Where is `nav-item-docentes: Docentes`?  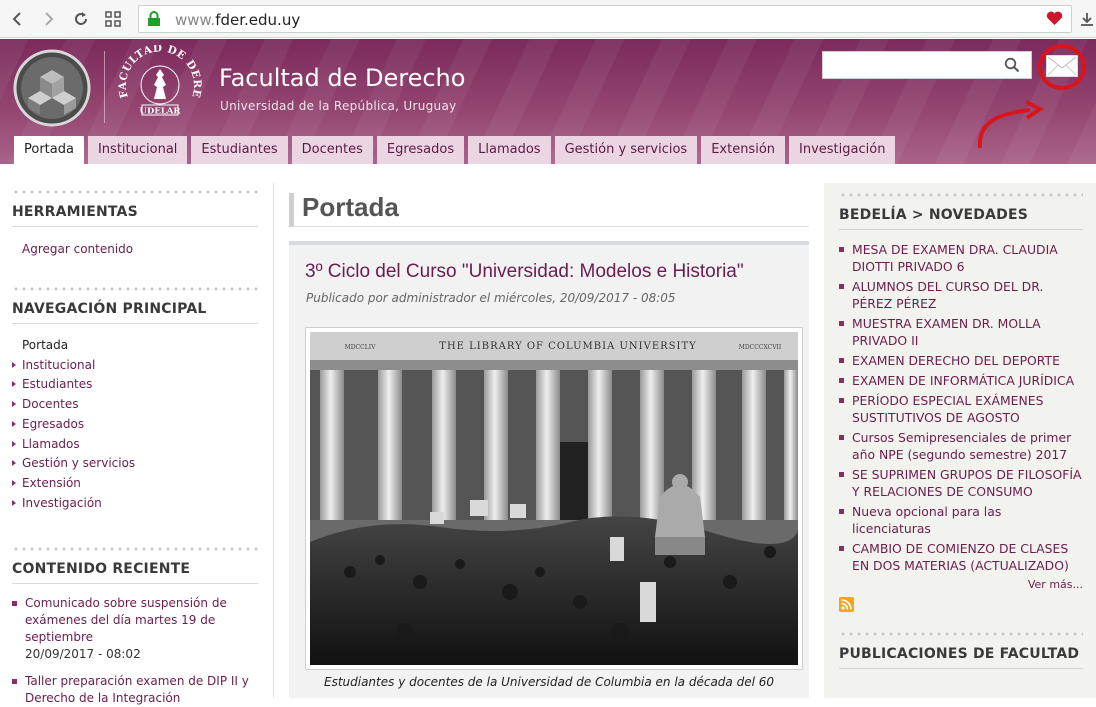 nav-item-docentes: Docentes is located at coordinates (135, 405).